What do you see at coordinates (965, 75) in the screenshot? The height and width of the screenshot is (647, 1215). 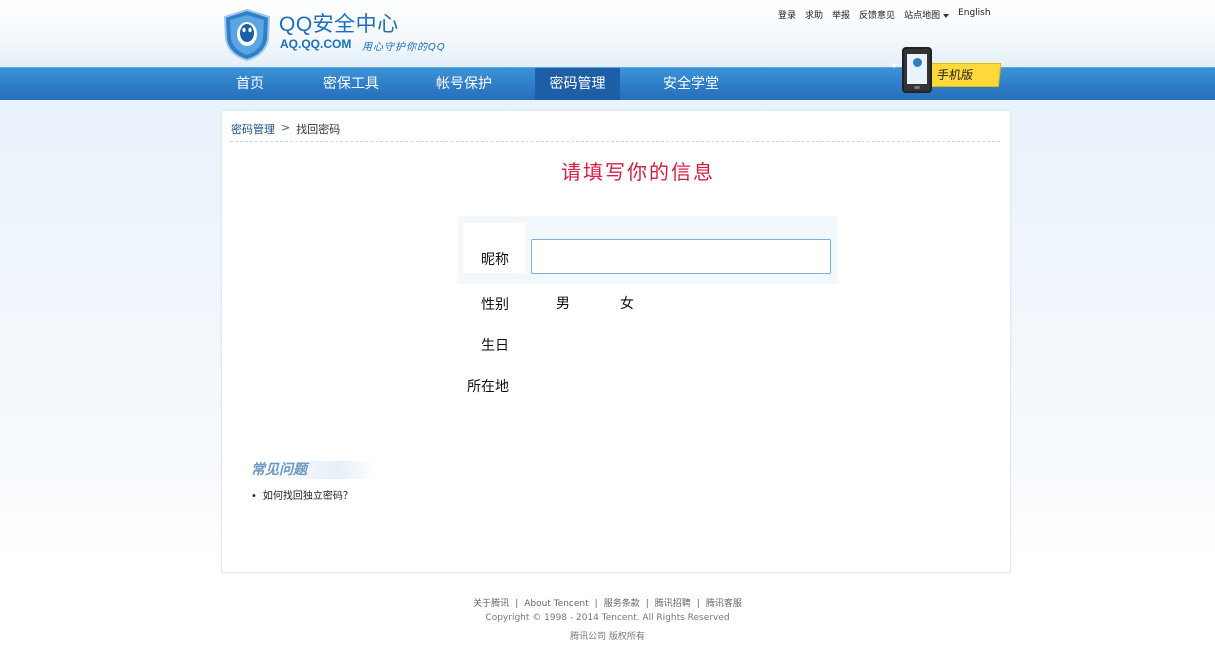 I see `mobile-version-label: 手机版` at bounding box center [965, 75].